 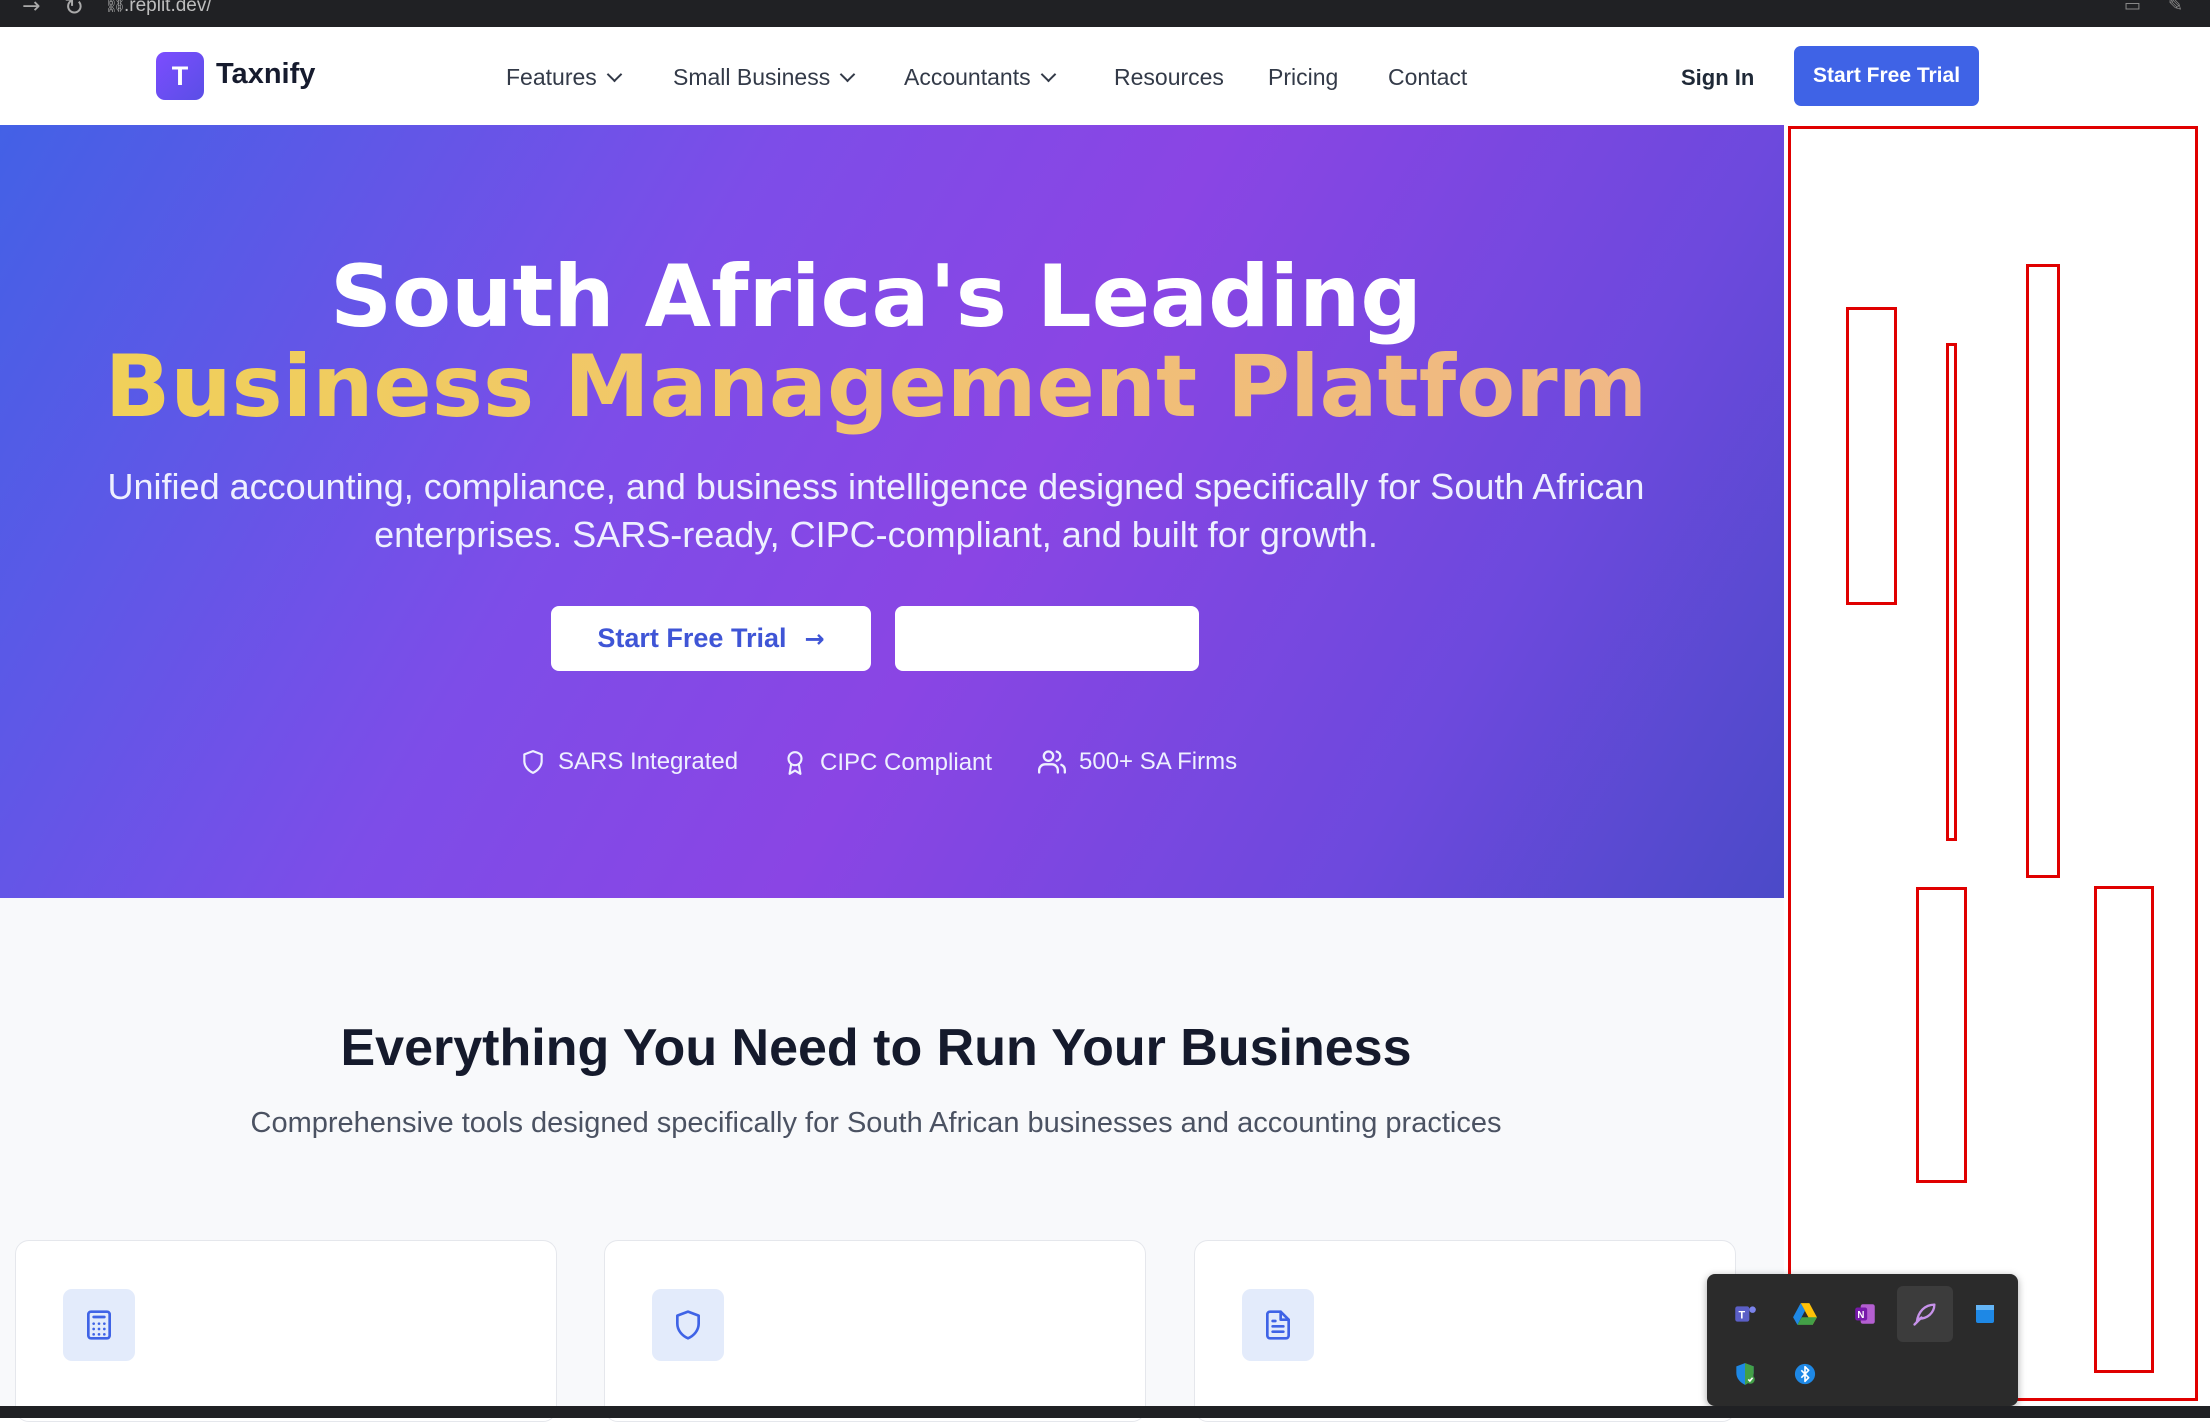 What do you see at coordinates (876, 1048) in the screenshot?
I see `features-title: Everything You Need to Run Your Business` at bounding box center [876, 1048].